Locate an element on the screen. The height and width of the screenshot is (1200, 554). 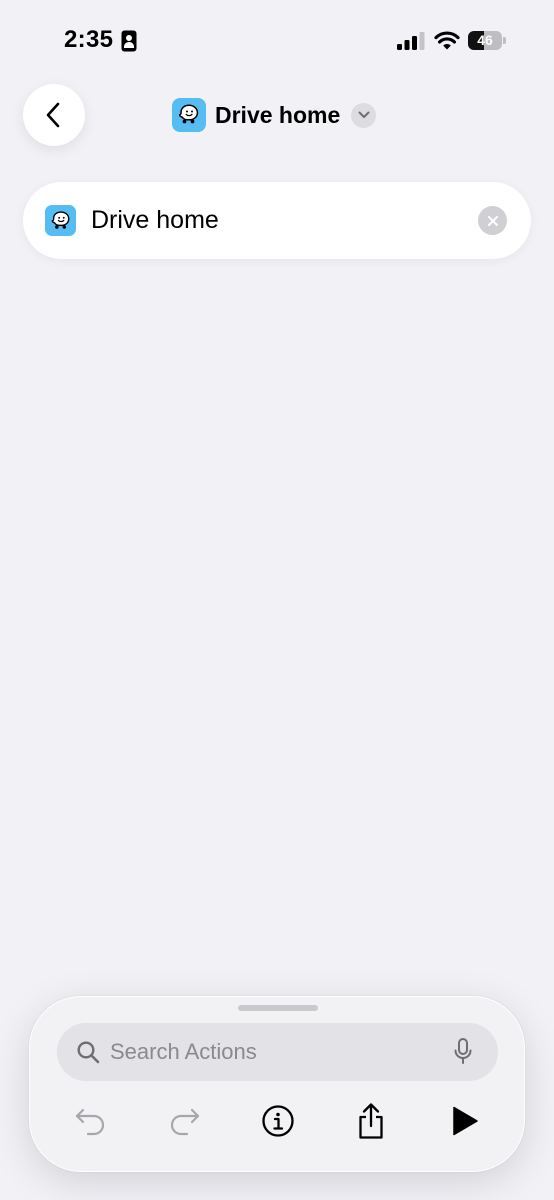
cellular-signal-icon is located at coordinates (411, 41).